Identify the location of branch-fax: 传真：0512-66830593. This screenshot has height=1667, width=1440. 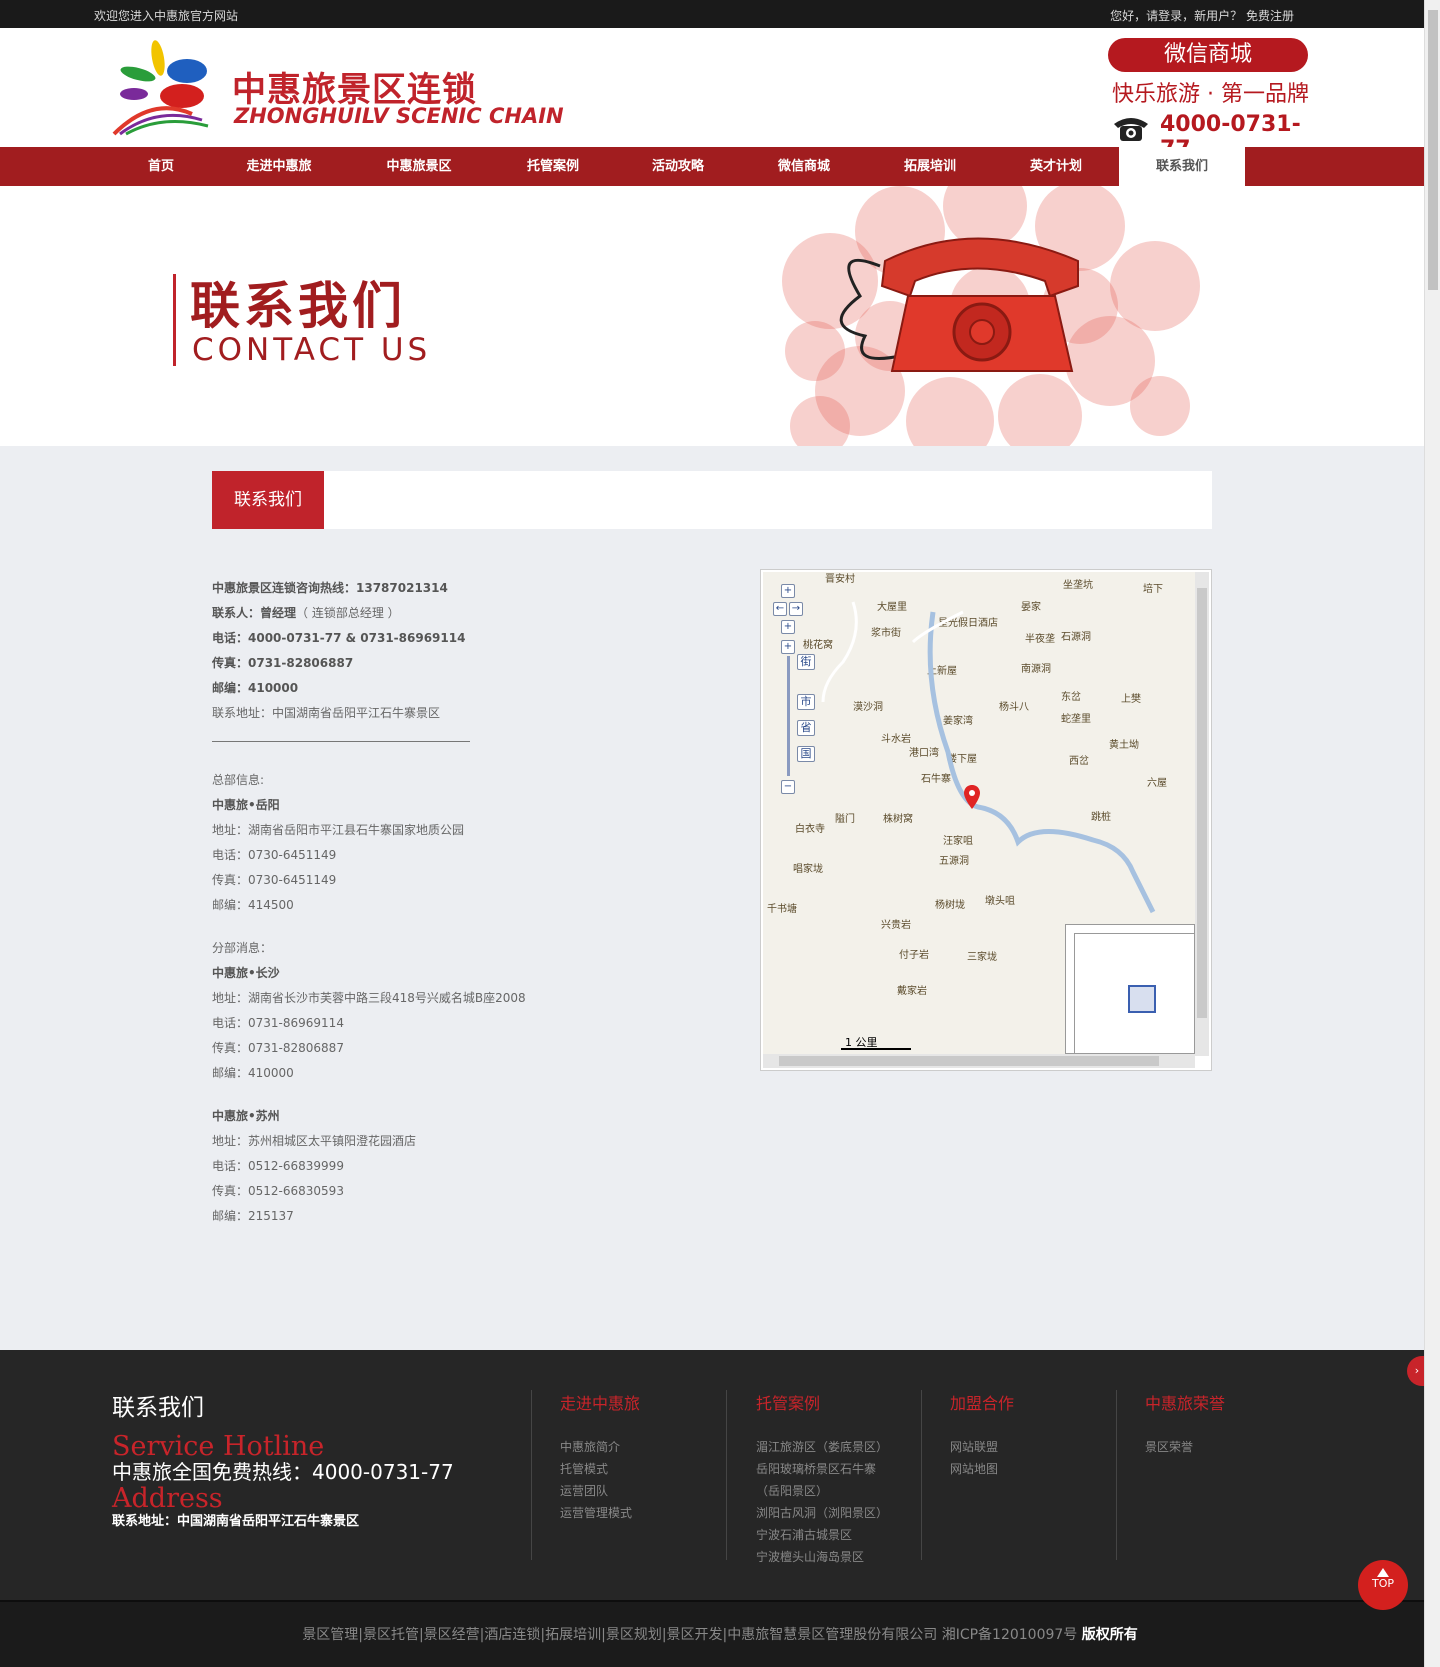
(278, 1191).